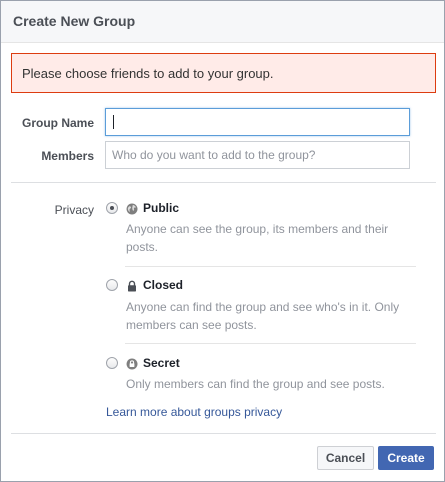 Image resolution: width=445 pixels, height=482 pixels. What do you see at coordinates (345, 458) in the screenshot?
I see `cancel-button: Cancel` at bounding box center [345, 458].